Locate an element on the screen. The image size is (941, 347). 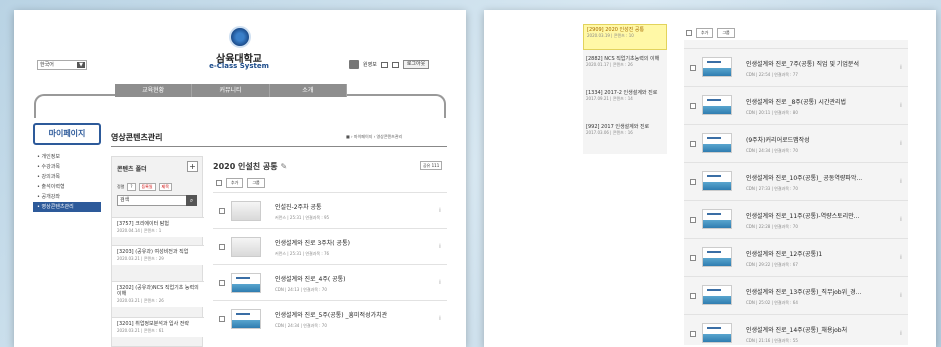
row-meta: 커먼스 | 25:31 | 연결과목 : 76 is located at coordinates (302, 253).